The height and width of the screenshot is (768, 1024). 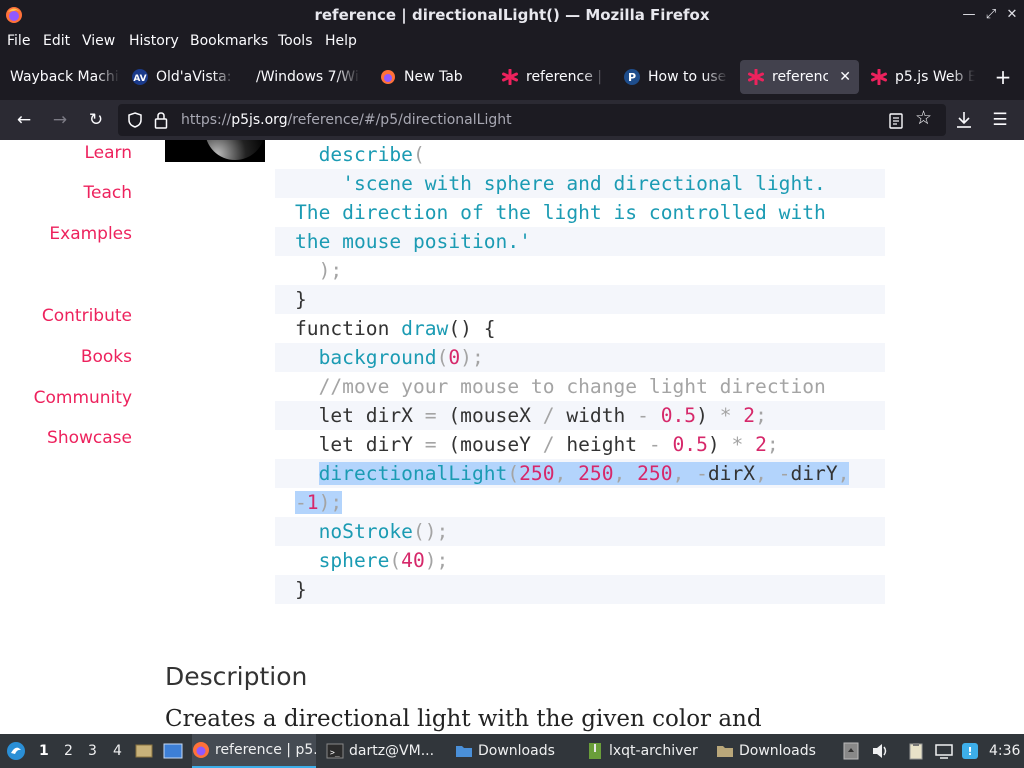 I want to click on menu-edit: Edit, so click(x=56, y=41).